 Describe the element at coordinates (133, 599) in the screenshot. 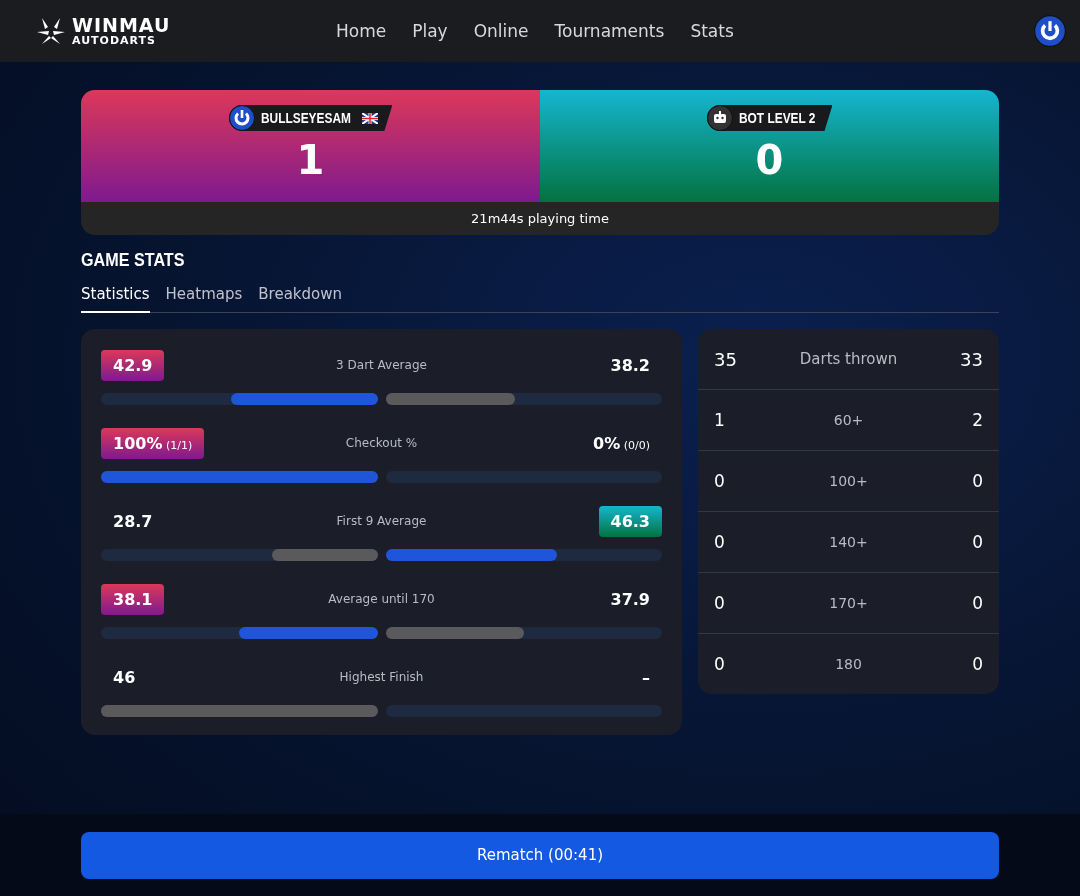

I see `stat-value-badge: 38.1` at that location.